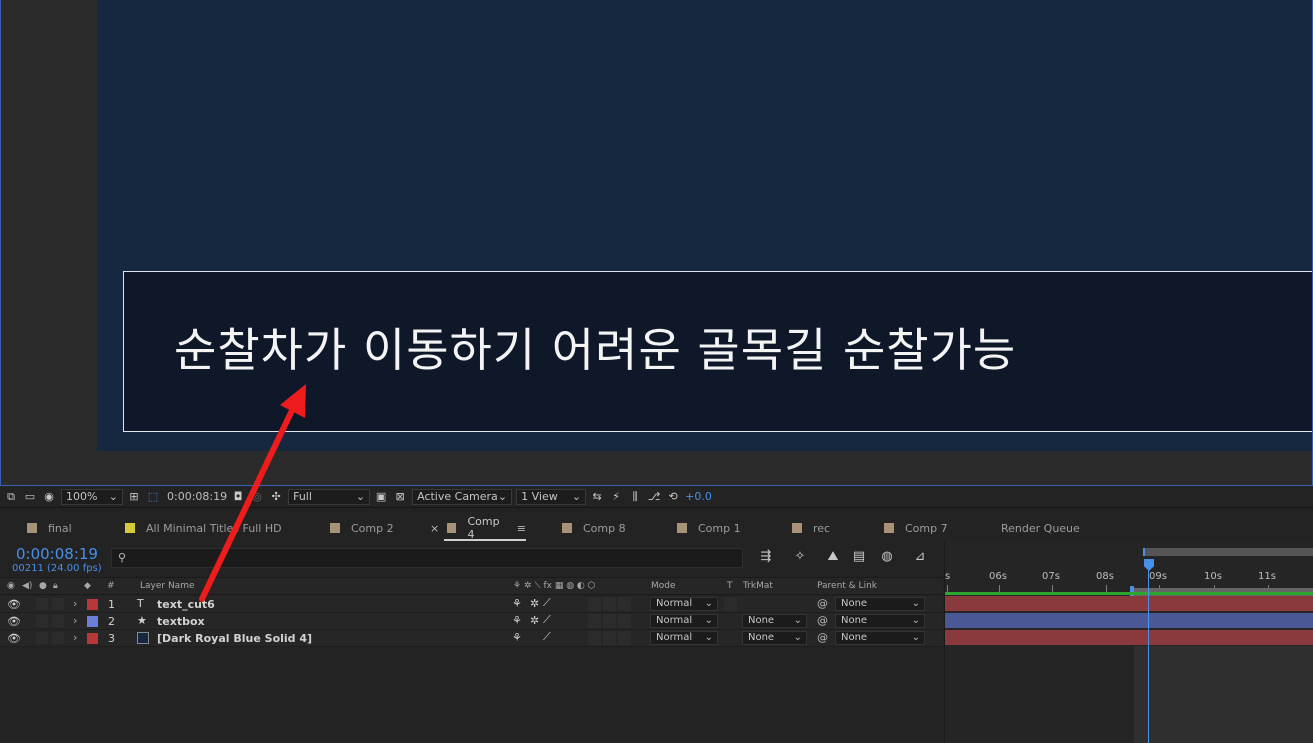  I want to click on snapshot-icon: ◘, so click(238, 497).